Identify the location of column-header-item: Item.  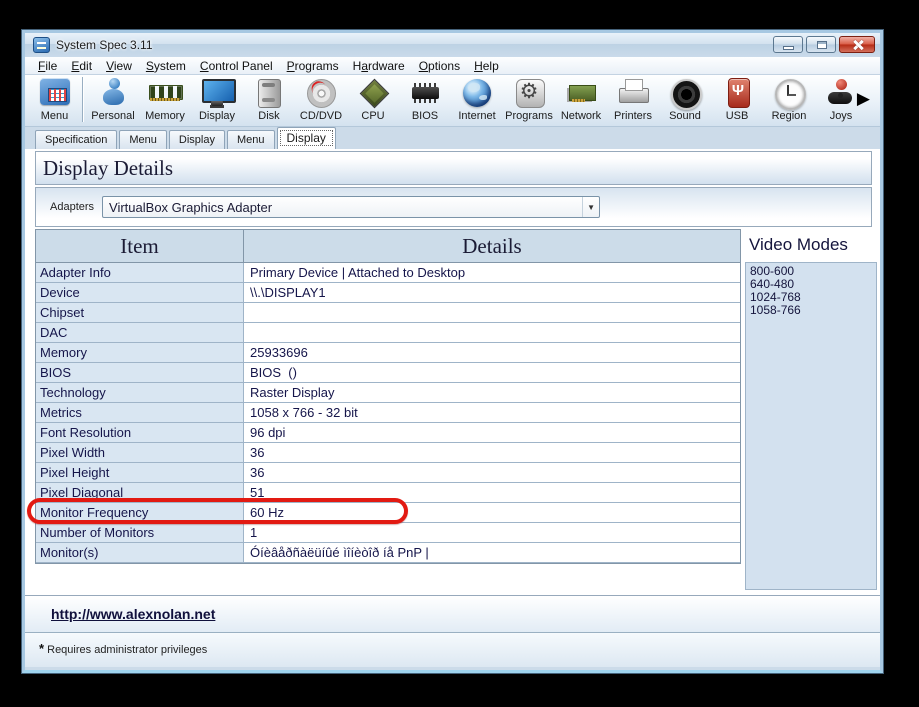
(140, 246).